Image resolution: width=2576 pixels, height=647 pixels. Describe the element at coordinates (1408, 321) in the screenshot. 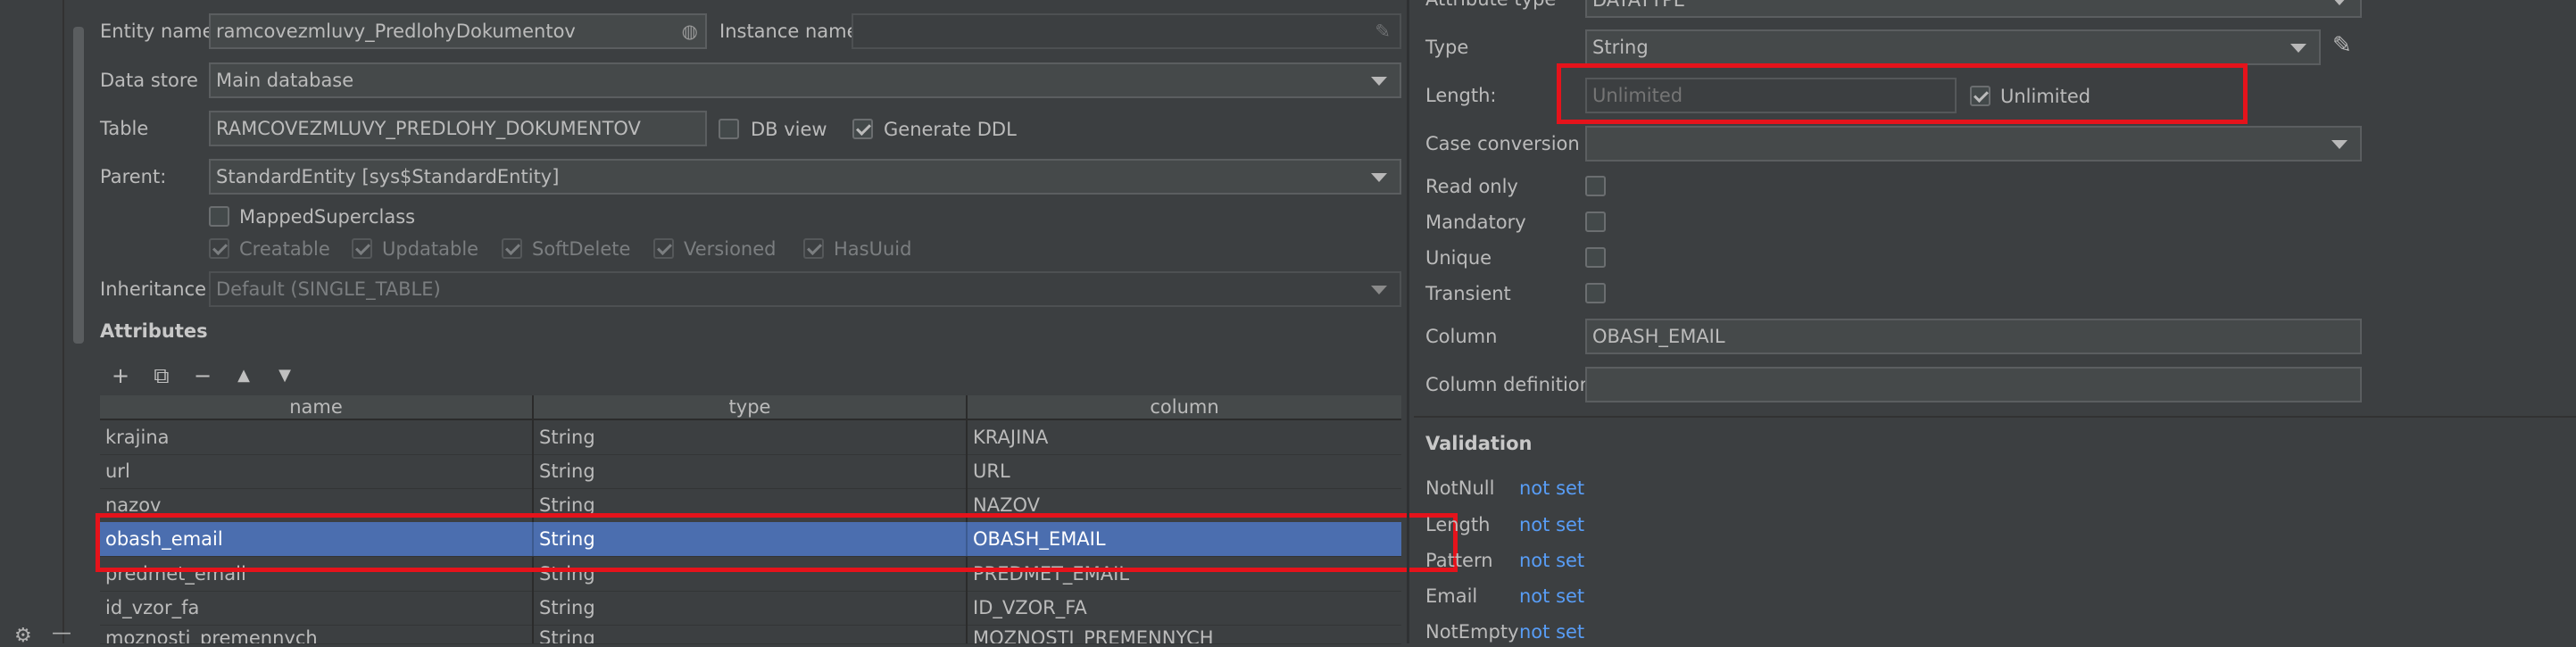

I see `panel-splitter` at that location.